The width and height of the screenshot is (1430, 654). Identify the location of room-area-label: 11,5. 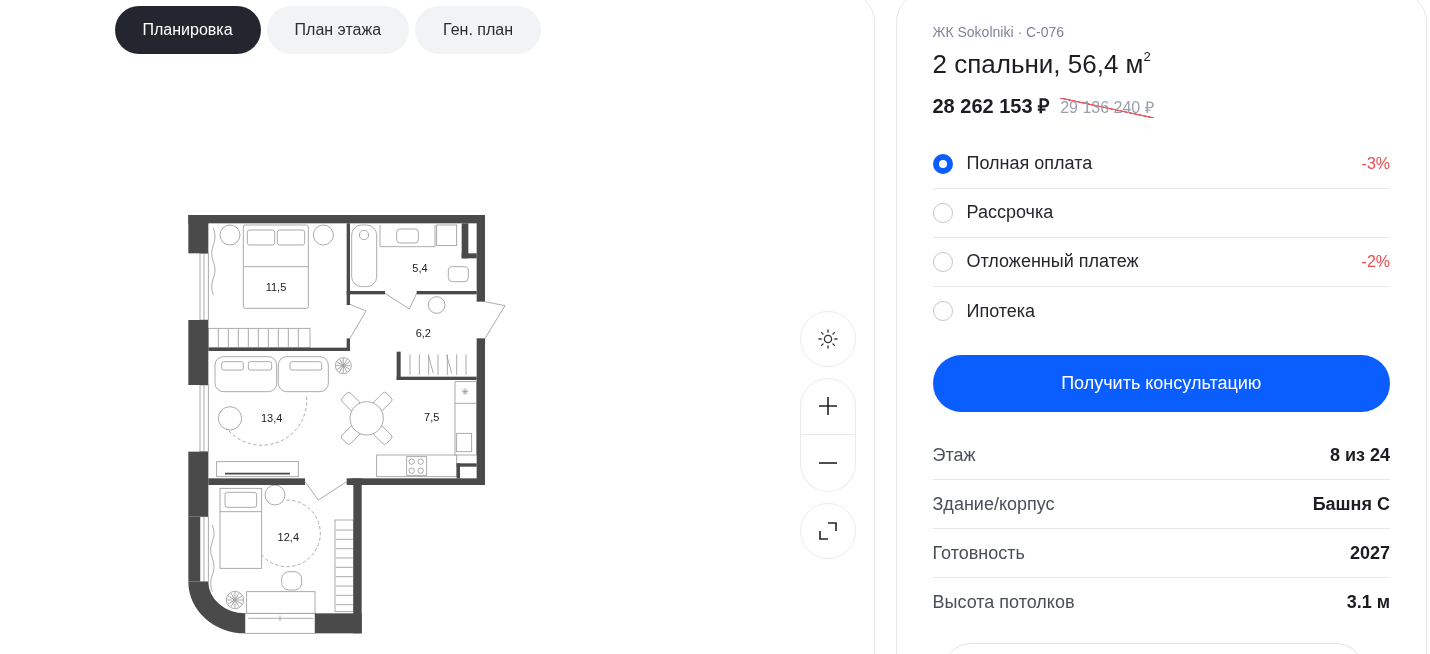
(275, 286).